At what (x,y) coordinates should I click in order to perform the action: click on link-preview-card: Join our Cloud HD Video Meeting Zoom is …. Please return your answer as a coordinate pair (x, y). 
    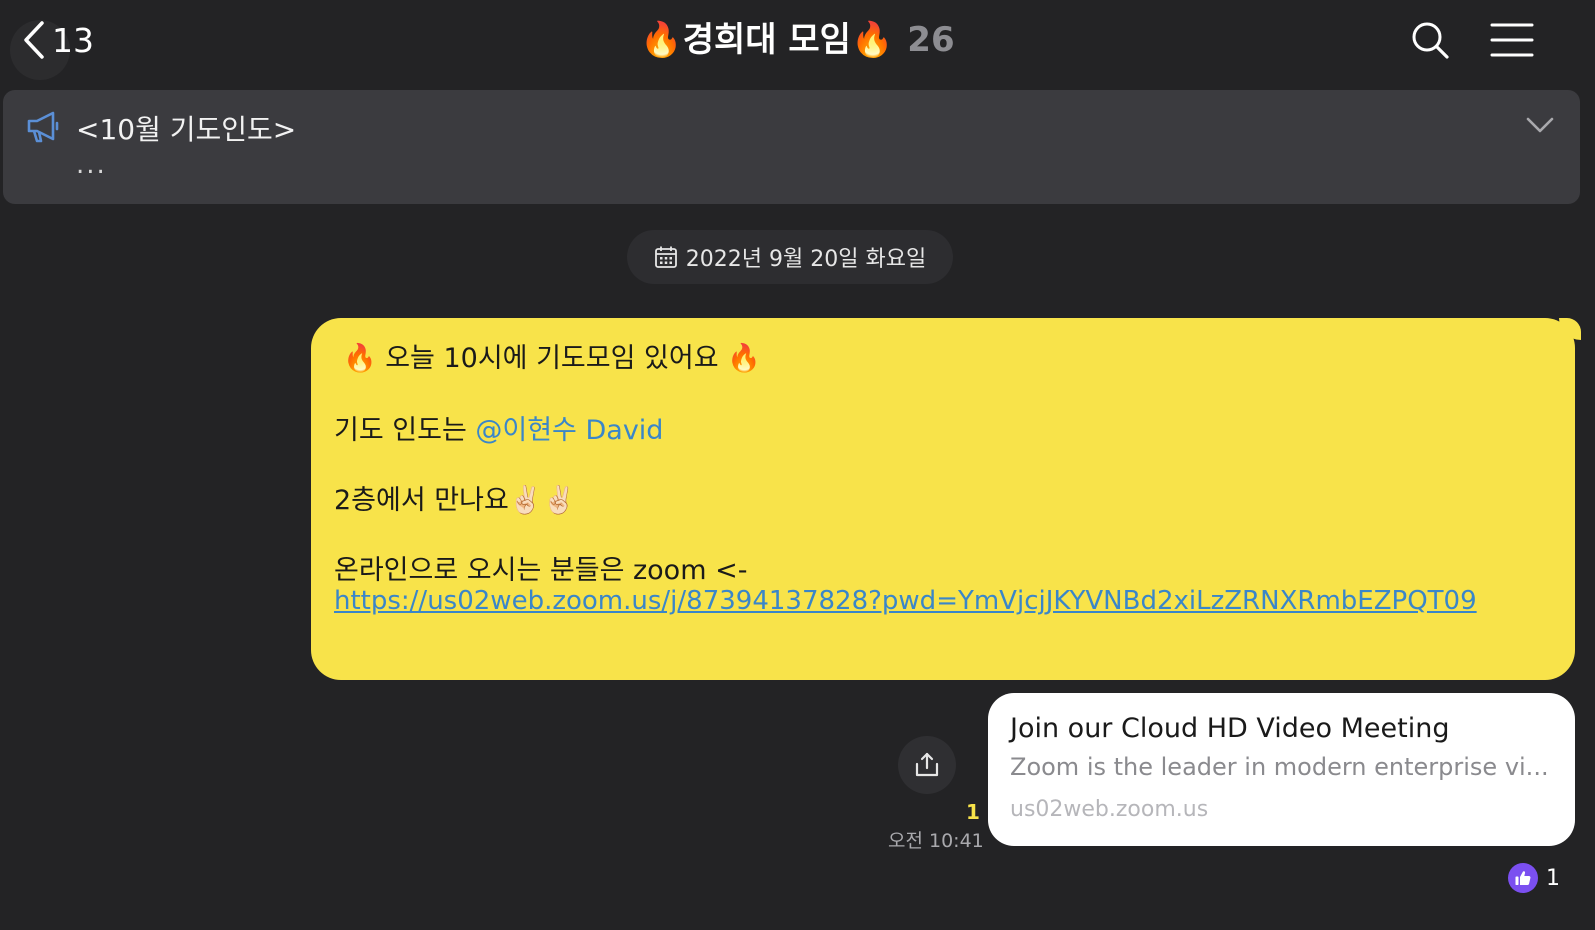
    Looking at the image, I should click on (1281, 769).